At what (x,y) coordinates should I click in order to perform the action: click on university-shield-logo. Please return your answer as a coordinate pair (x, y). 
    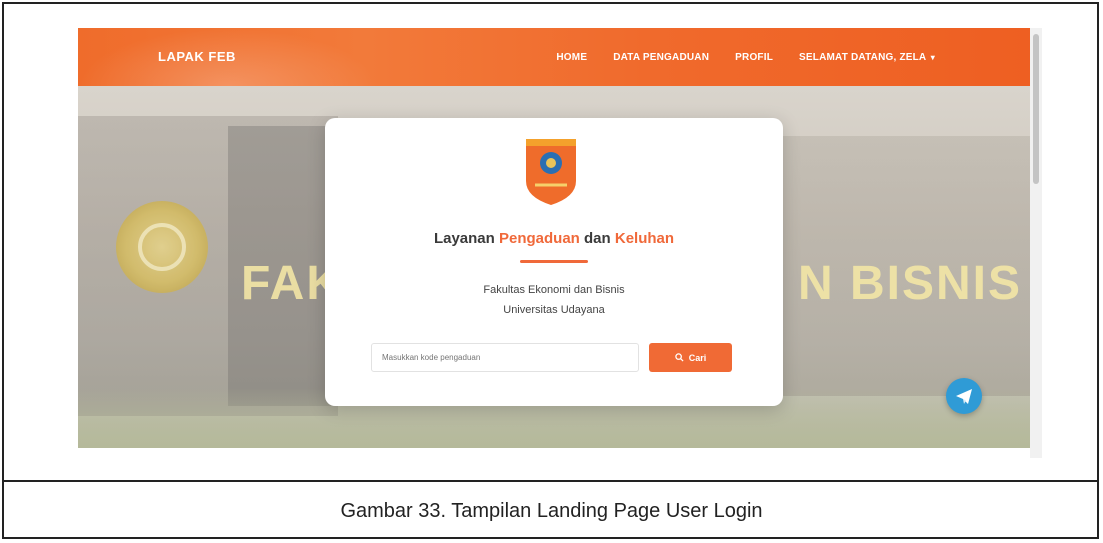
    Looking at the image, I should click on (551, 172).